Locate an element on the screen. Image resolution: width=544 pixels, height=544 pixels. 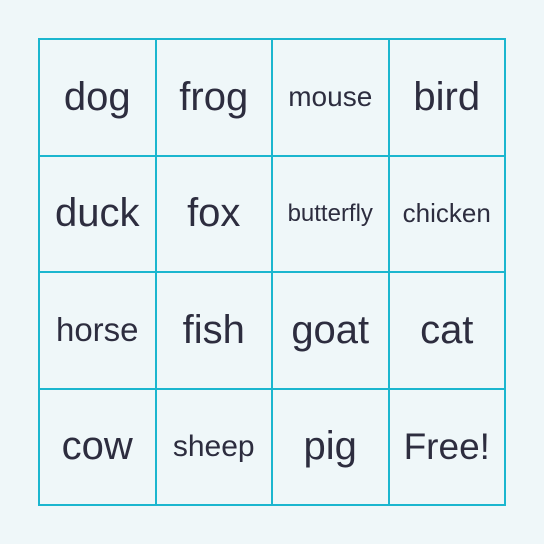
bingo-cell-frog: frog is located at coordinates (213, 97).